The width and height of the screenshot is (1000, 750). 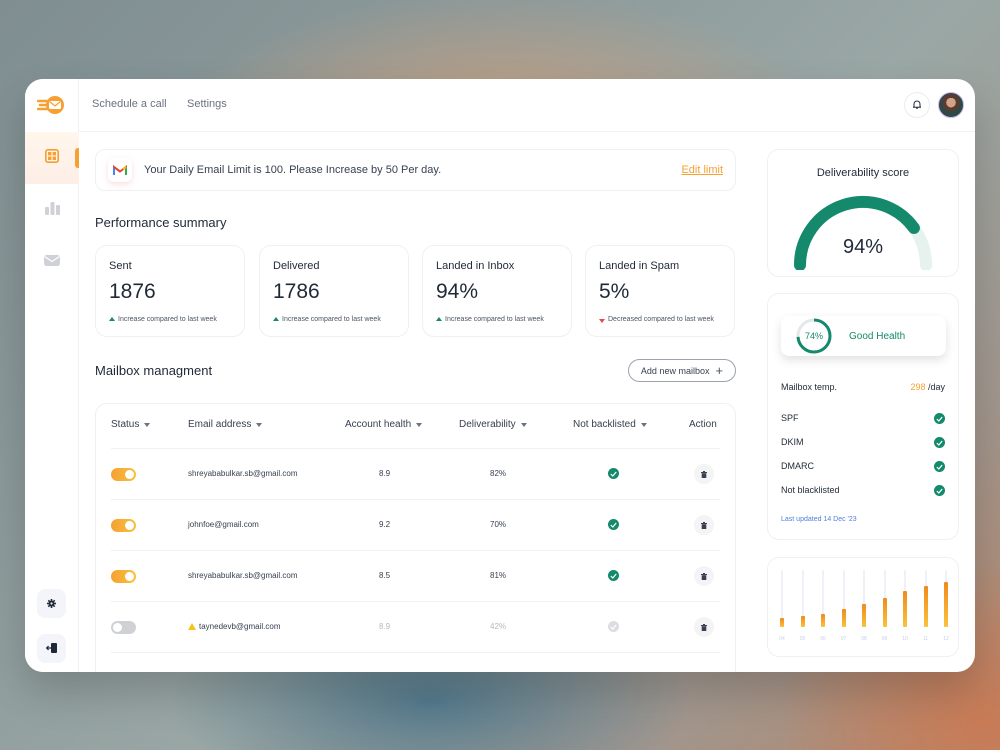 What do you see at coordinates (378, 424) in the screenshot?
I see `column-label: Account health` at bounding box center [378, 424].